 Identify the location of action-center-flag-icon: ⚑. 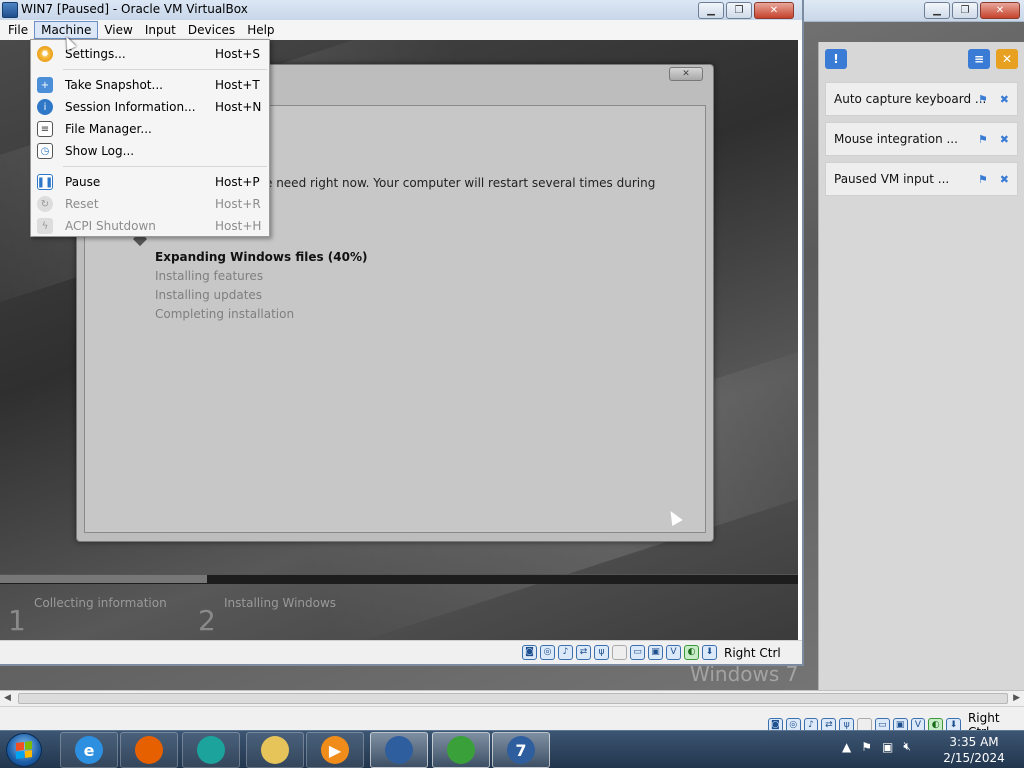
(866, 747).